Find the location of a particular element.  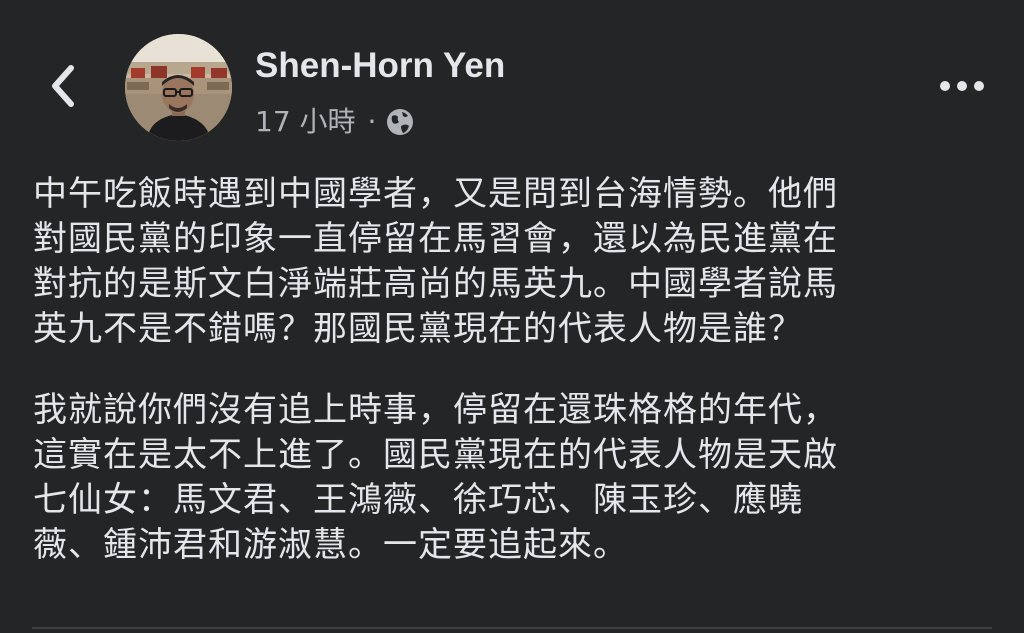

post-line: 七仙女：馬文君、王鴻薇、徐巧芯、陳玉珍、應曉 is located at coordinates (418, 500).